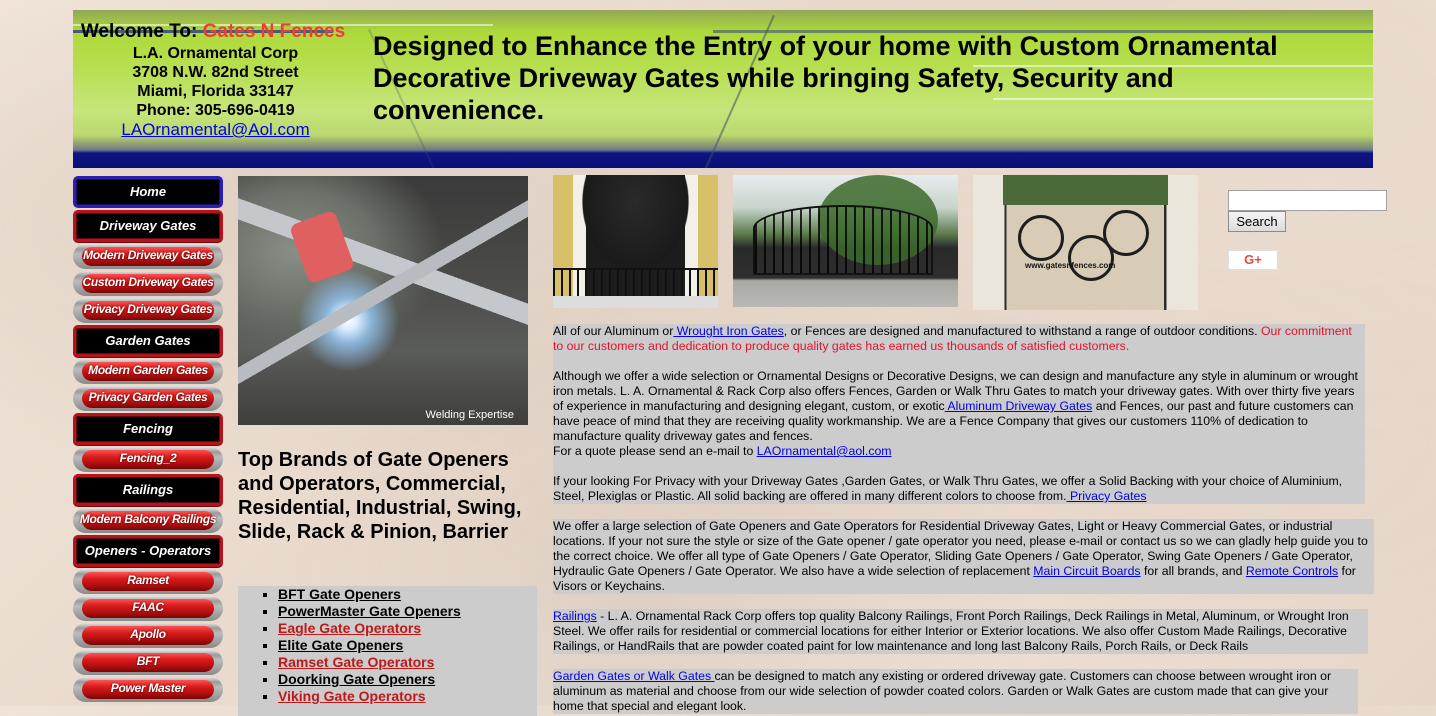  I want to click on nav-item-railings: Railings, so click(148, 490).